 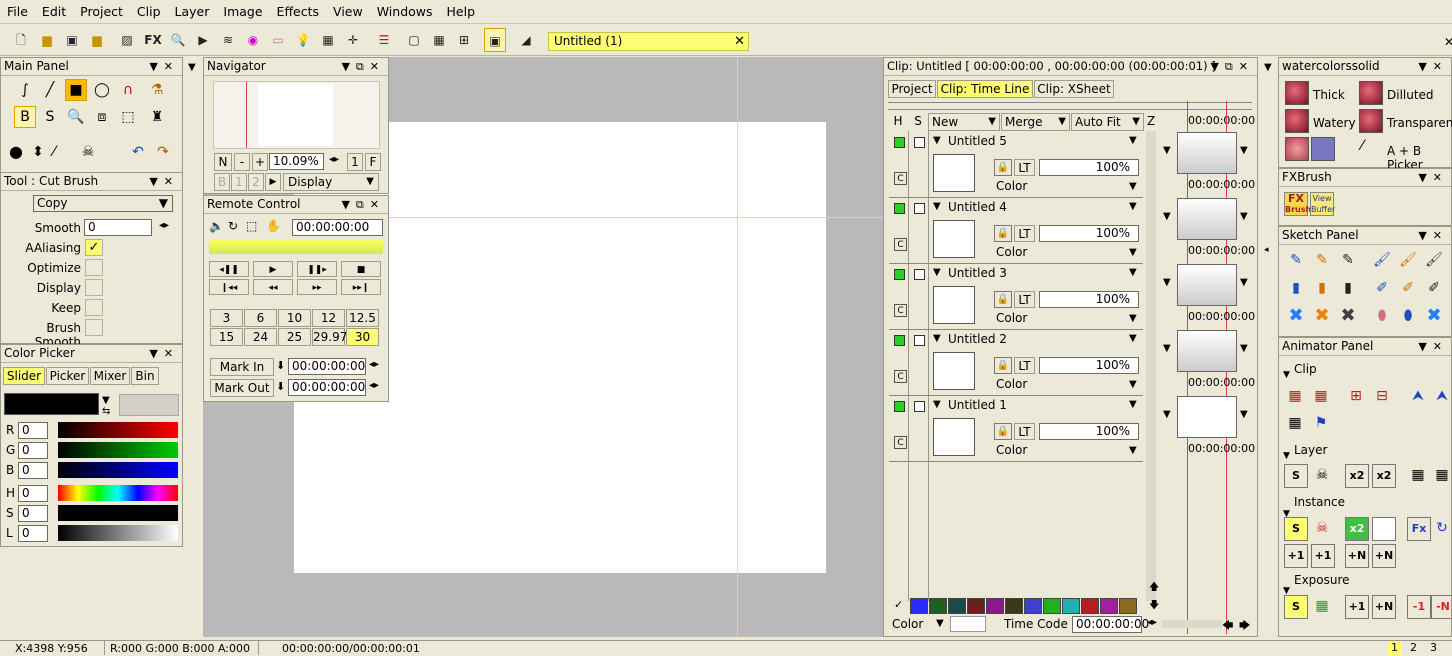 What do you see at coordinates (648, 41) in the screenshot?
I see `document-tab: Untitled (1) ✕` at bounding box center [648, 41].